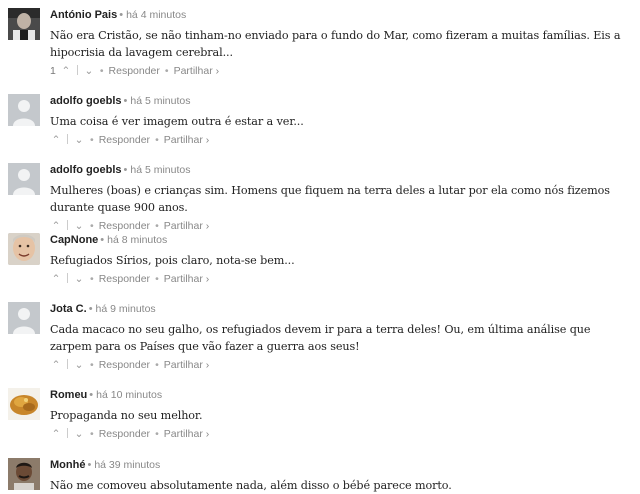  Describe the element at coordinates (126, 309) in the screenshot. I see `comment-time: há 9 minutos` at that location.